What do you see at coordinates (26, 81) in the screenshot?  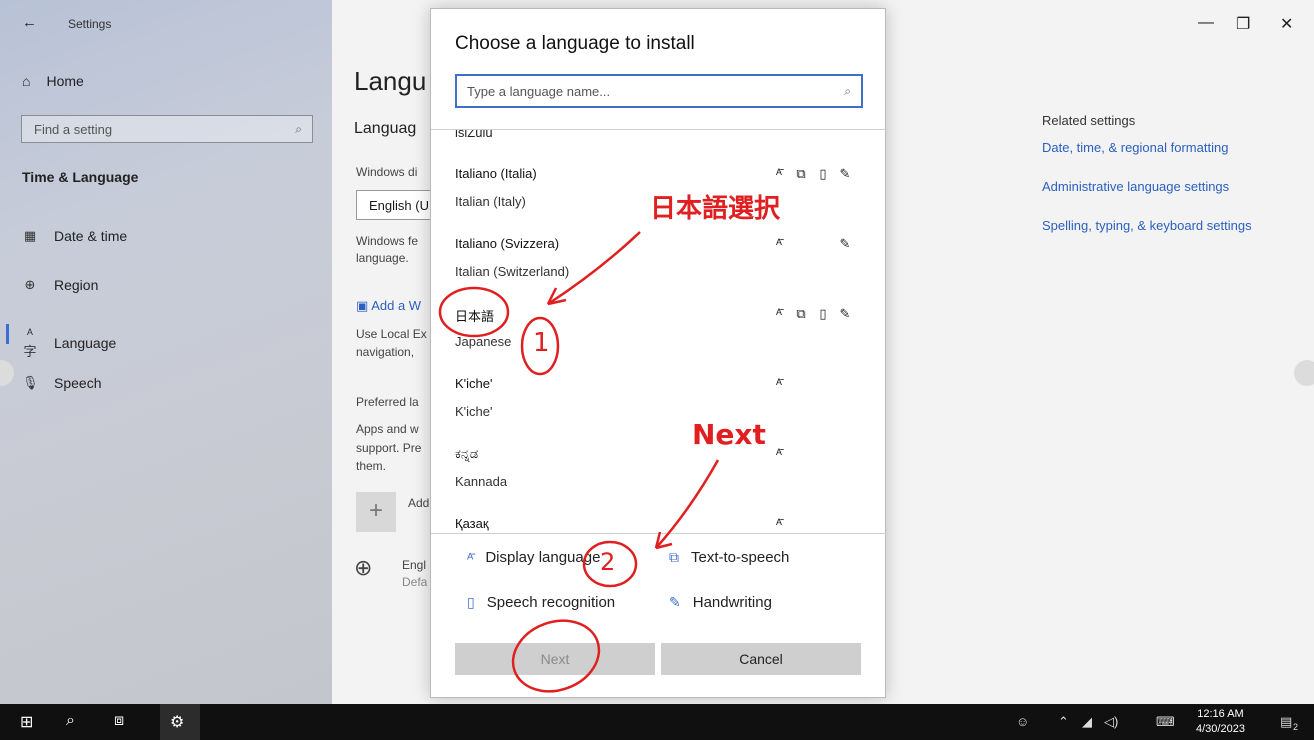 I see `home-icon: ⌂` at bounding box center [26, 81].